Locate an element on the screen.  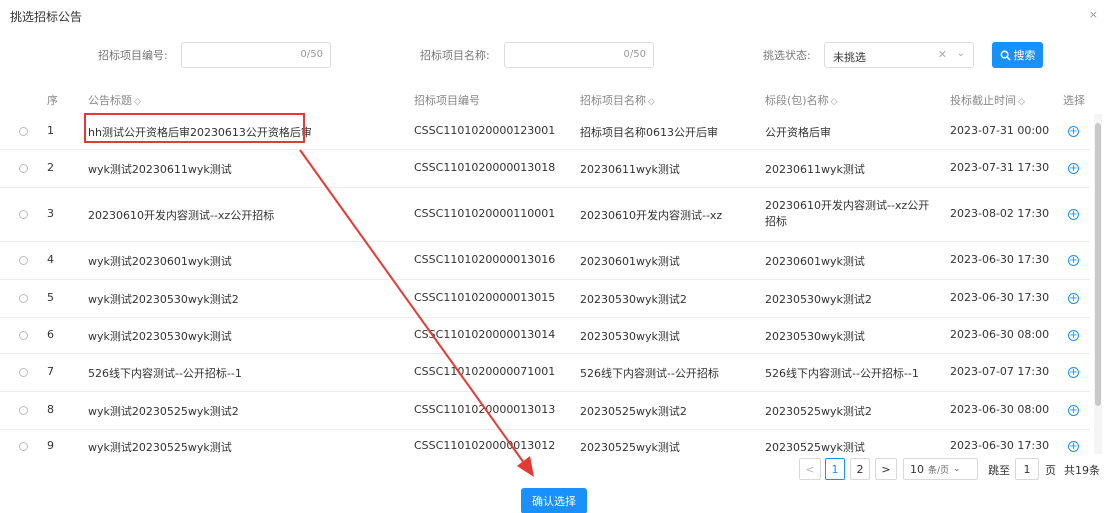
col-deadline: 投标截止时间 ◇ is located at coordinates (987, 100).